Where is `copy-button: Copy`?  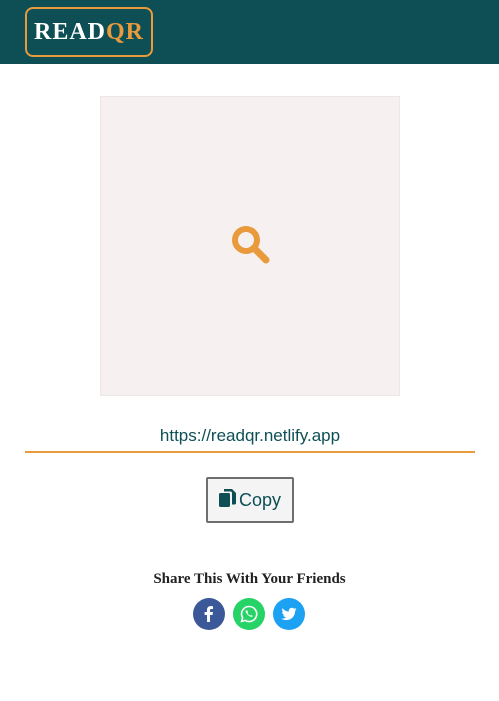
copy-button: Copy is located at coordinates (250, 500).